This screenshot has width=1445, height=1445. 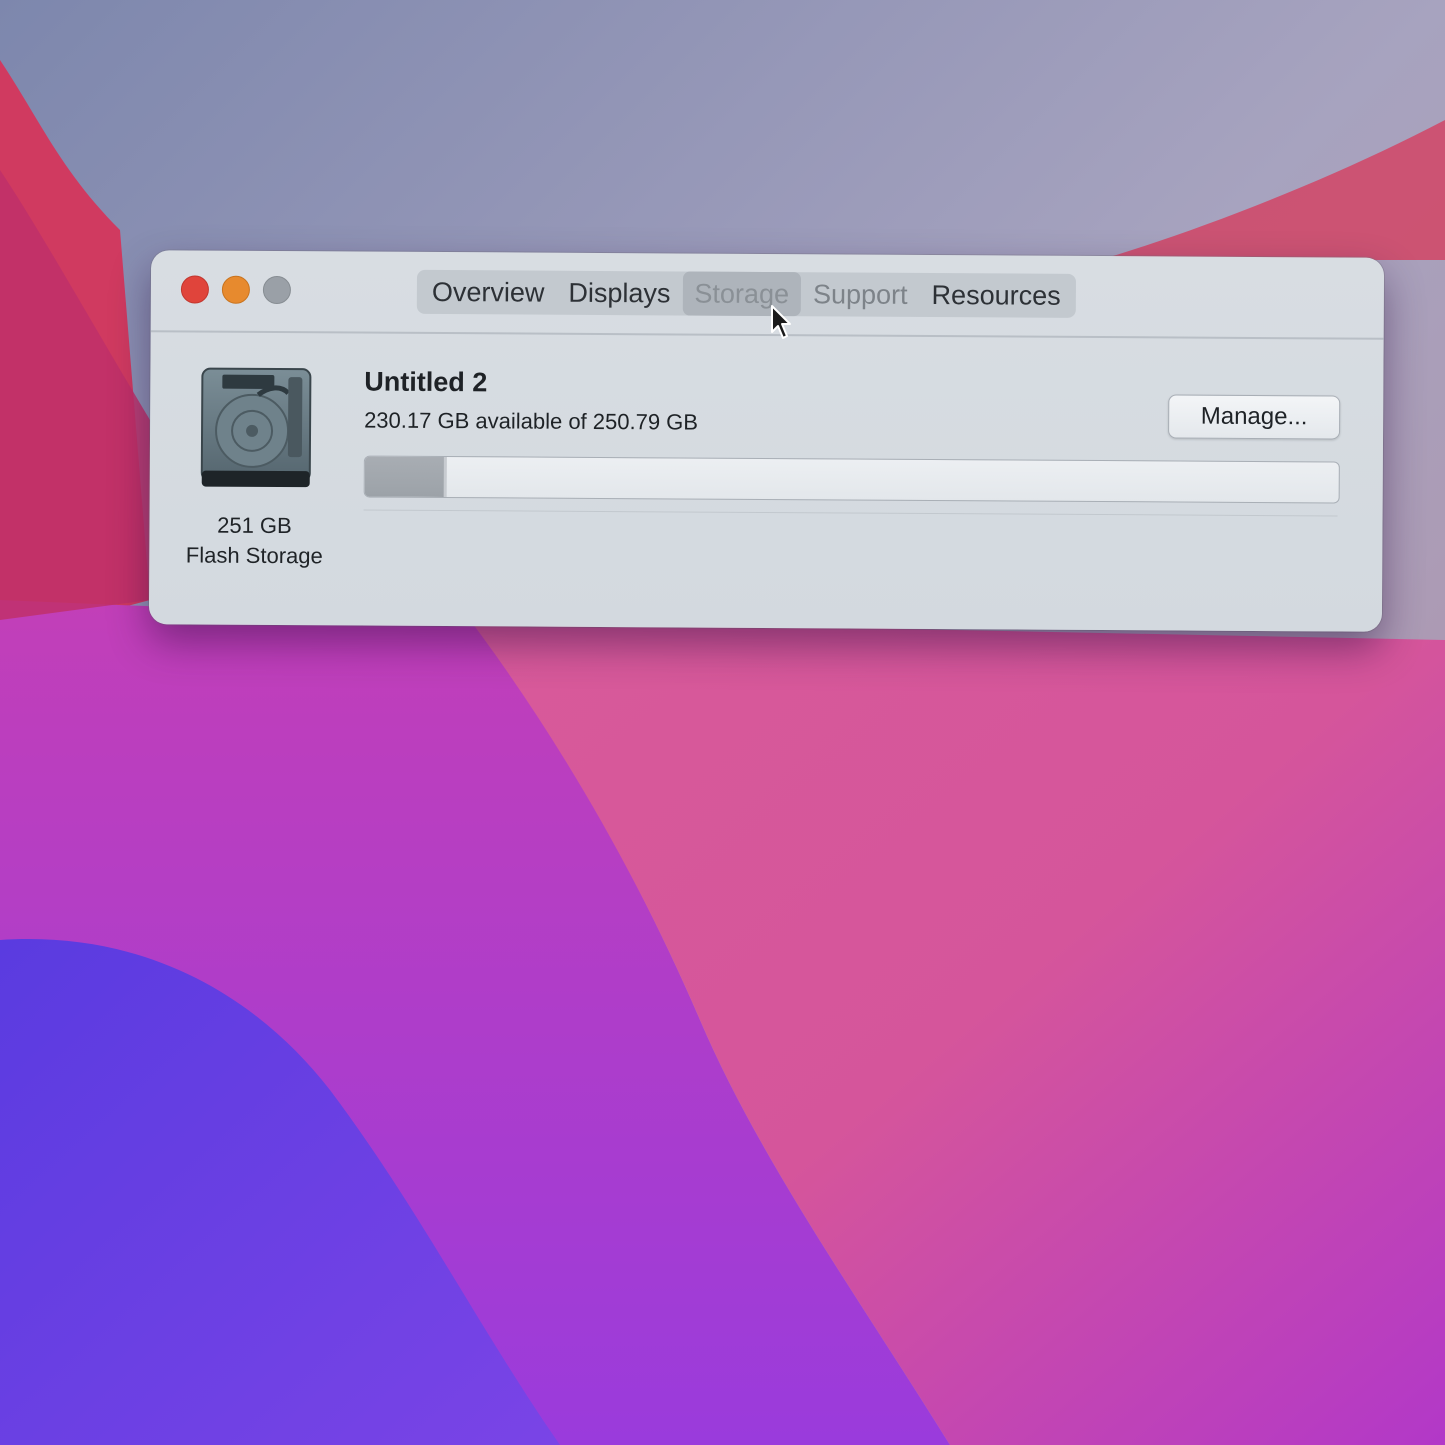 I want to click on tab-resources: Resources, so click(x=995, y=295).